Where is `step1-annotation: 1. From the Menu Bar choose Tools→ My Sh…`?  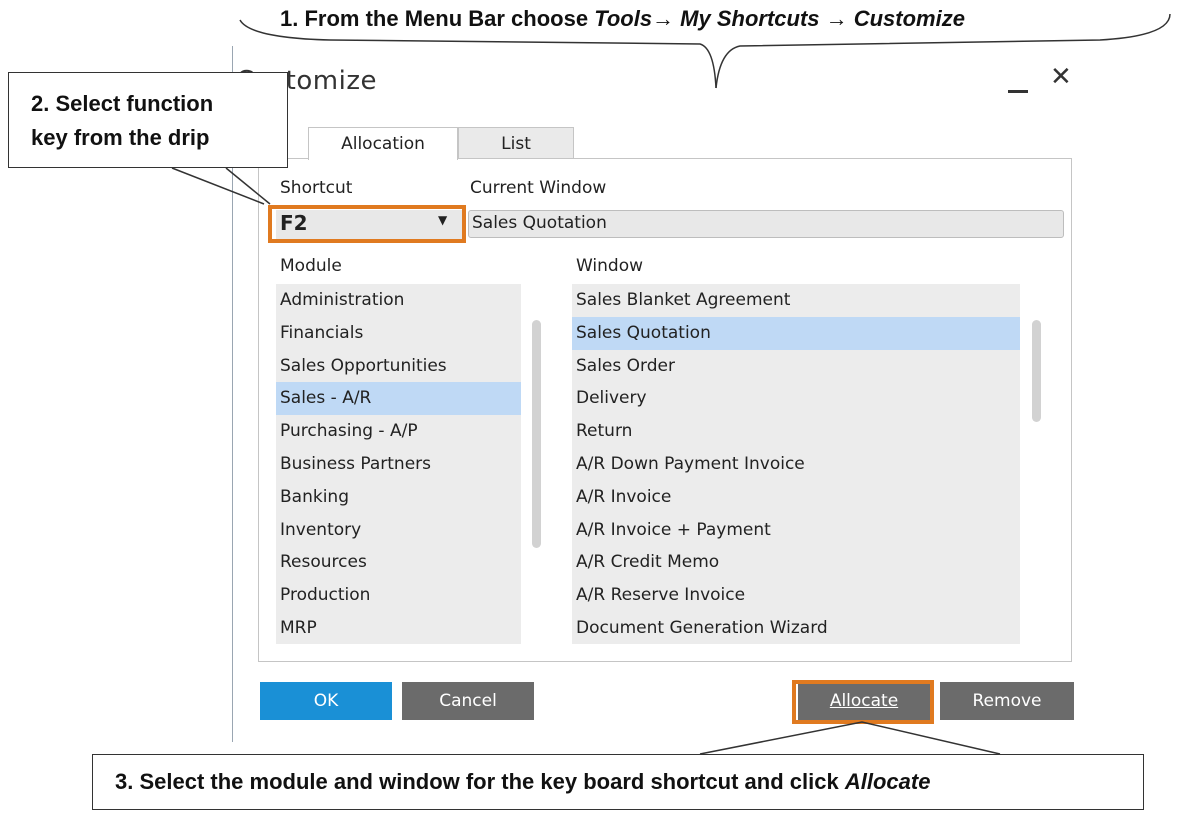
step1-annotation: 1. From the Menu Bar choose Tools→ My Sh… is located at coordinates (622, 19).